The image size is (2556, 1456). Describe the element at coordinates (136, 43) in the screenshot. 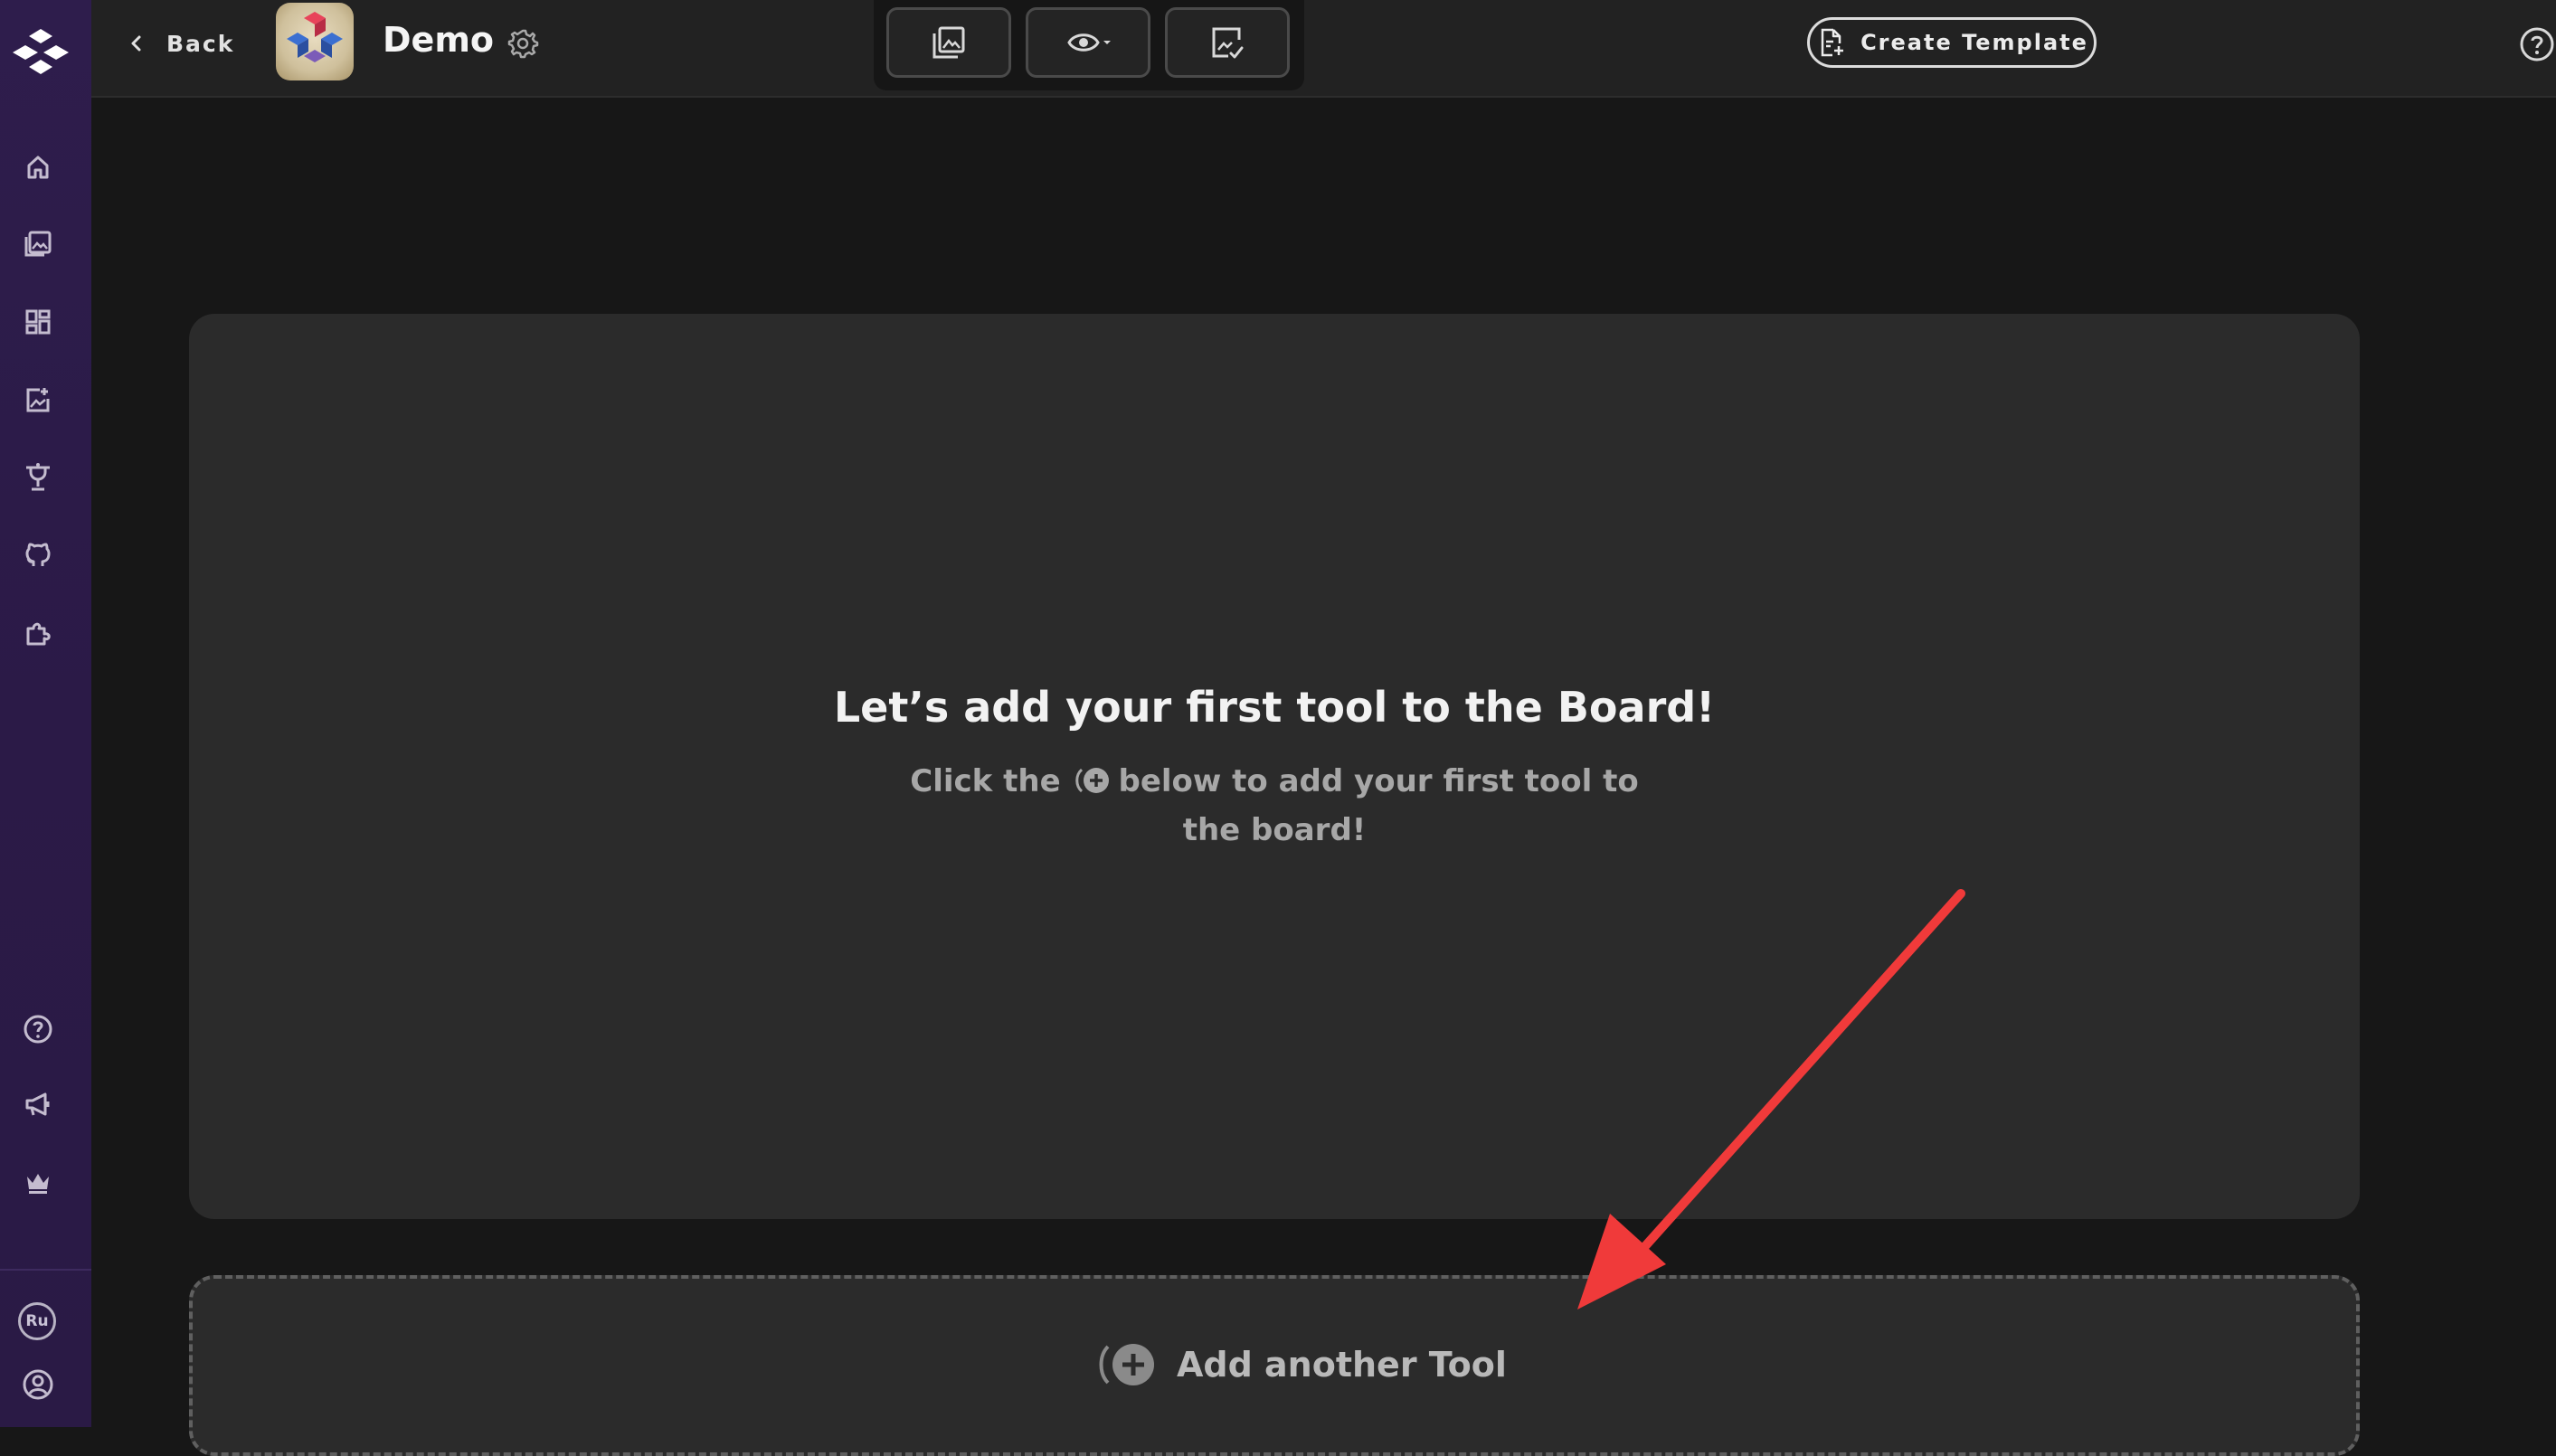

I see `chevron-left-icon` at that location.